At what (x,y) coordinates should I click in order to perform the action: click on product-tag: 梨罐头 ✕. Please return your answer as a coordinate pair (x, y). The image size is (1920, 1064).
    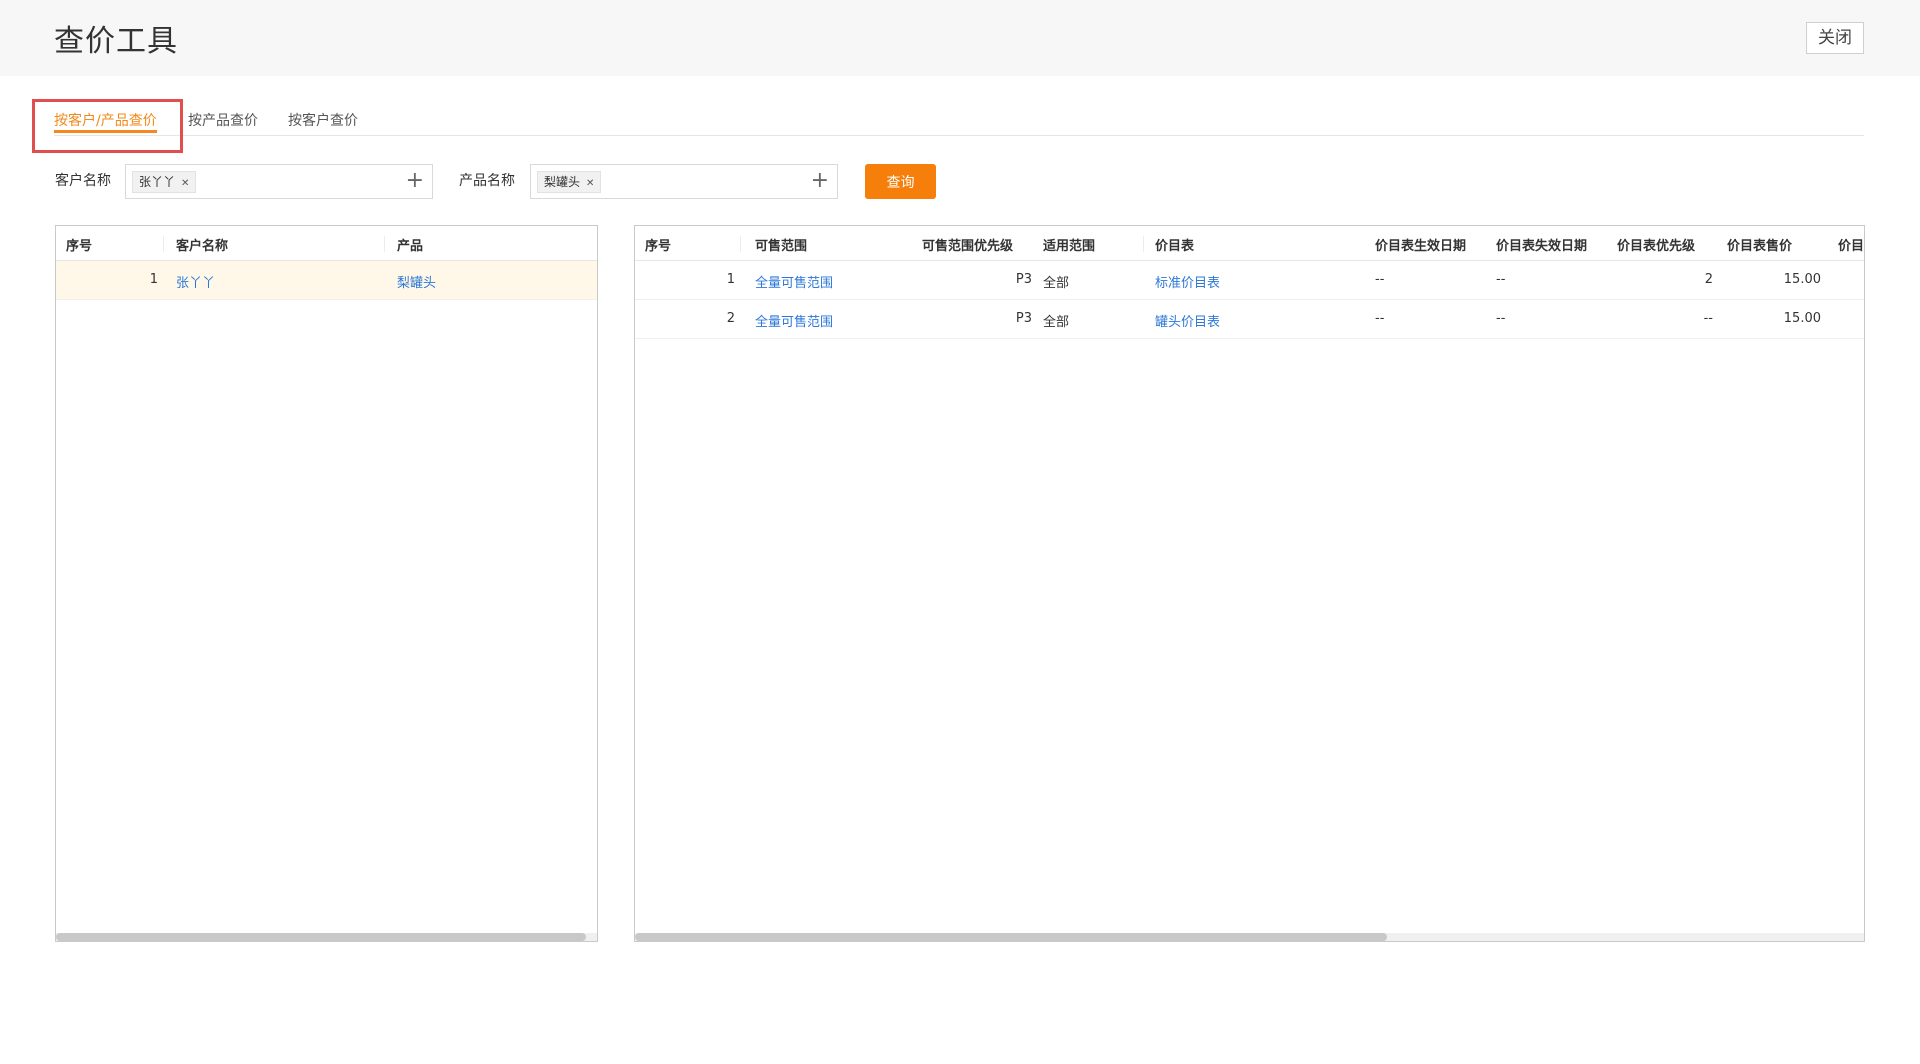
    Looking at the image, I should click on (569, 182).